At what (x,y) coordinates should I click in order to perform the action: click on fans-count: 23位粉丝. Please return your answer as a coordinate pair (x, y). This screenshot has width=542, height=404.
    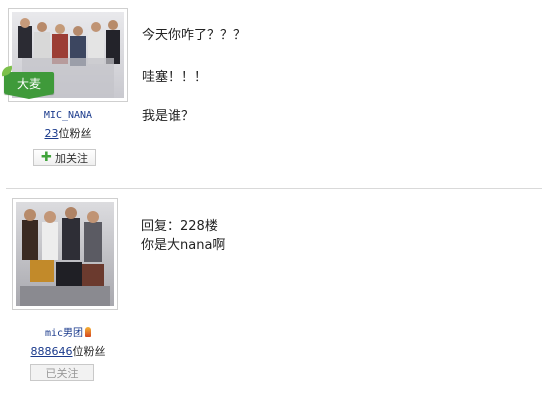
    Looking at the image, I should click on (68, 133).